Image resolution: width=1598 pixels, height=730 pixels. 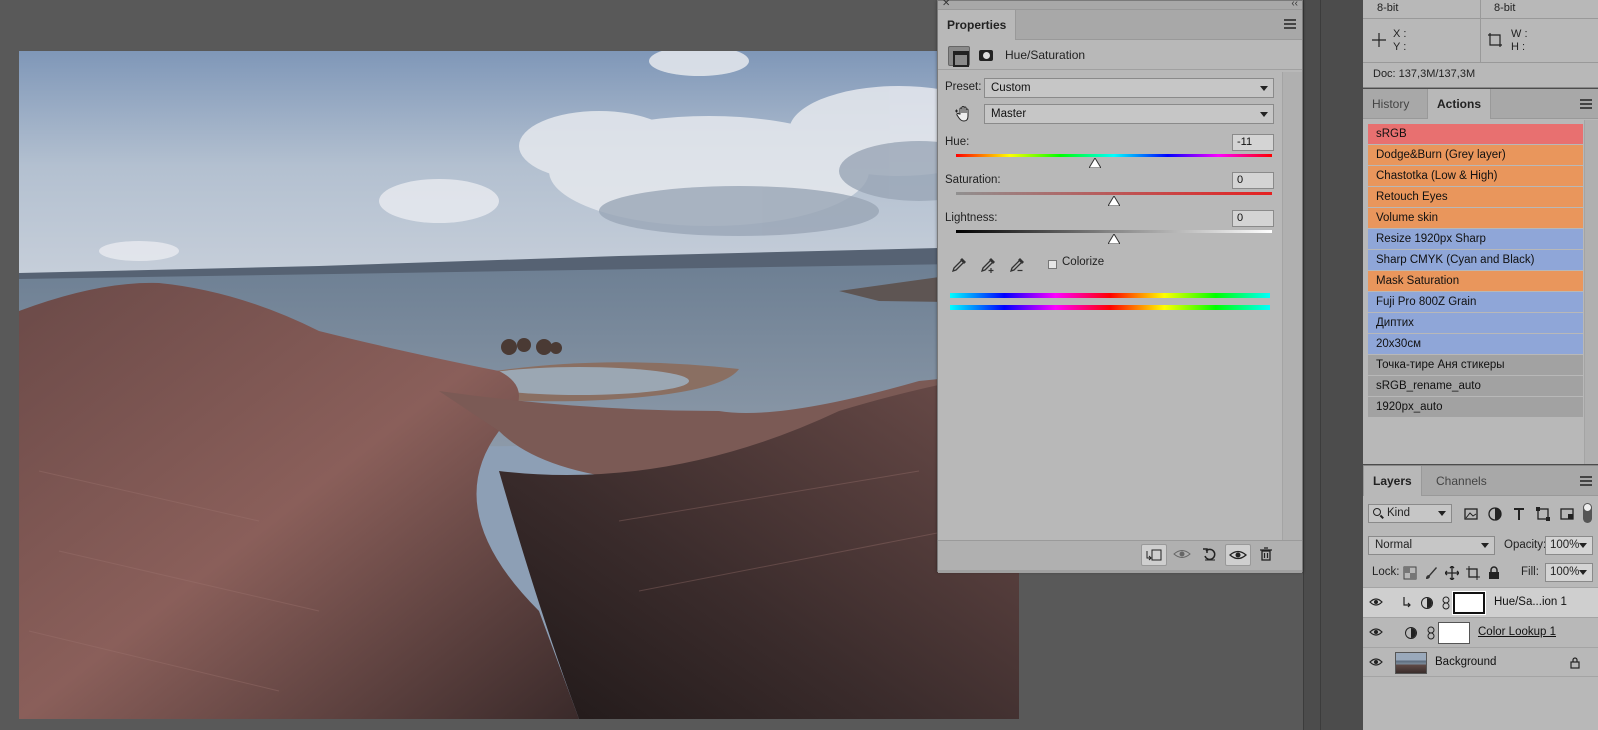 I want to click on action-item: Sharp CMYK (Cyan and Black), so click(x=1475, y=260).